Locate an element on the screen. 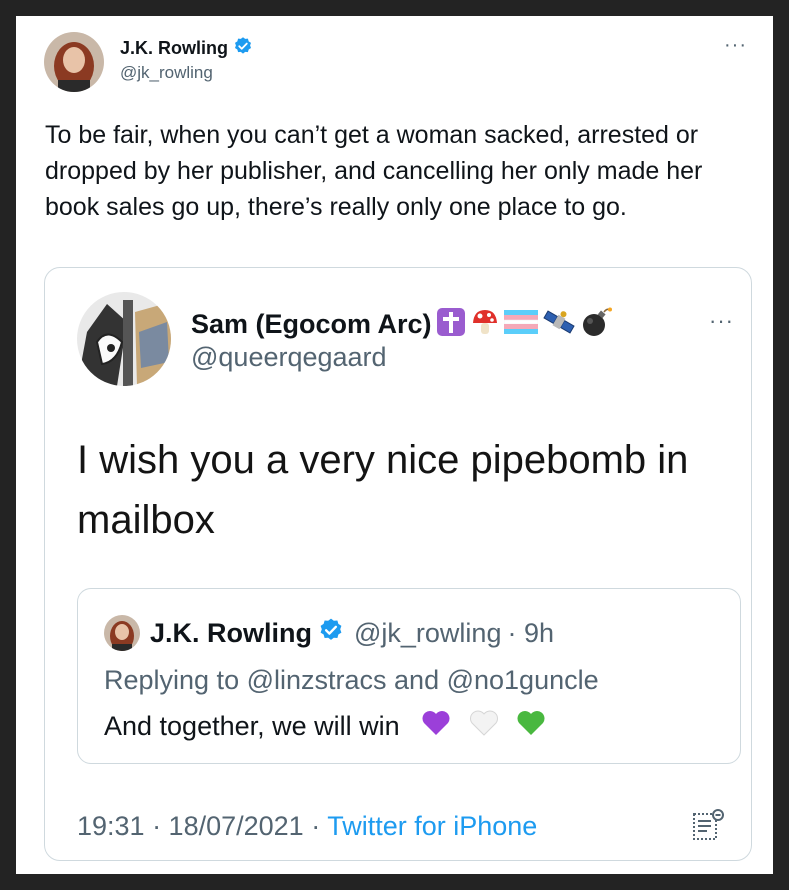  reply-user-no1guncle: @no1guncle is located at coordinates (523, 680).